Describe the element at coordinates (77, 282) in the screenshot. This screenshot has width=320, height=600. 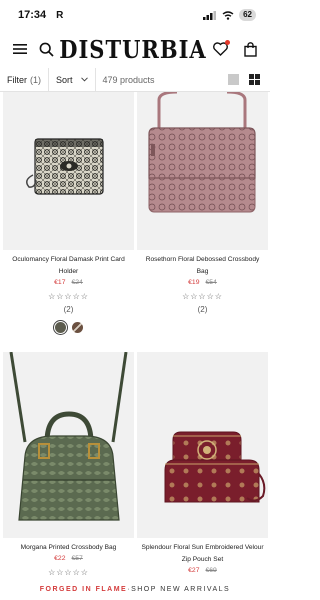
I see `original-price: €24` at that location.